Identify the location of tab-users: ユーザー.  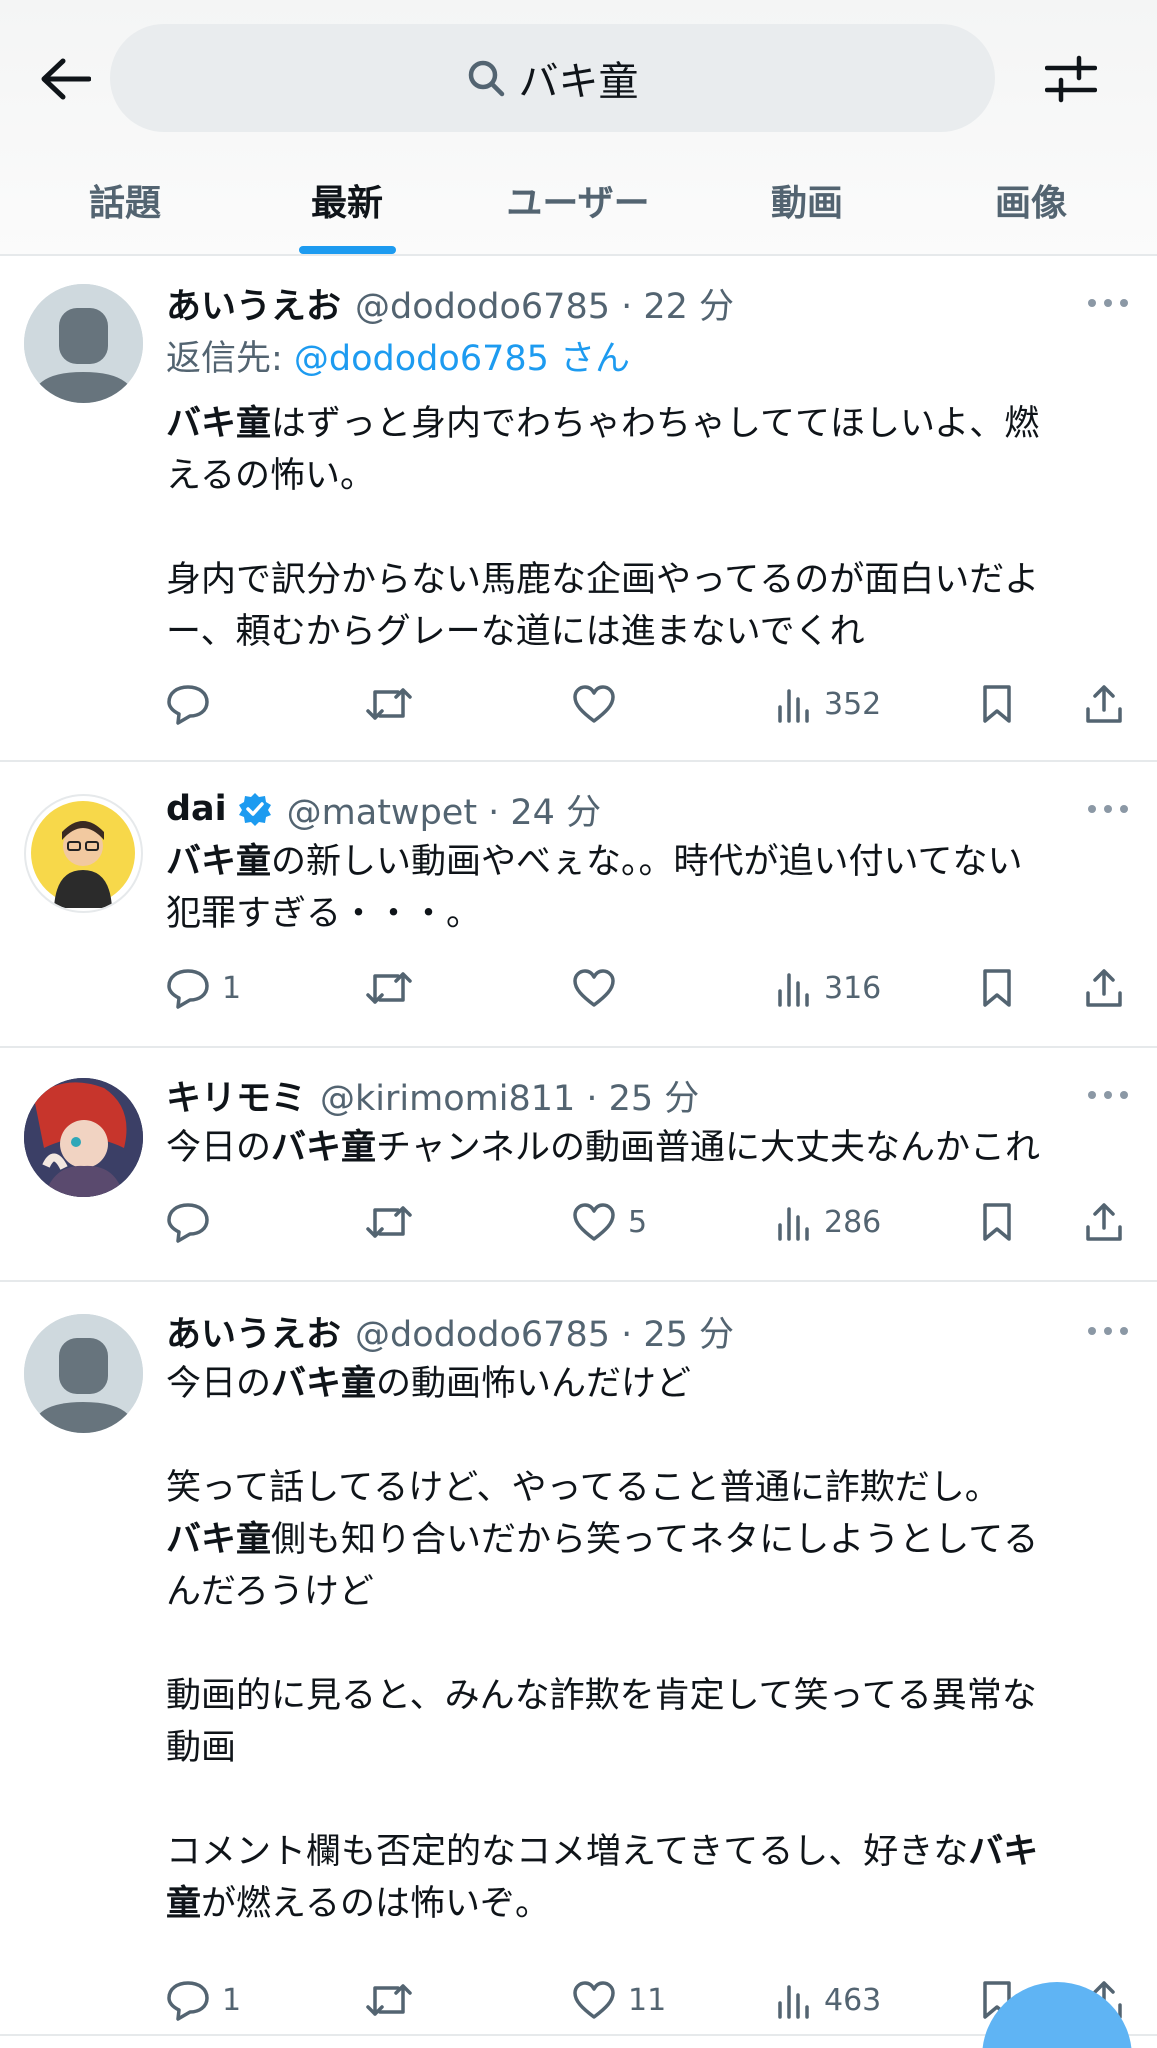
(578, 208).